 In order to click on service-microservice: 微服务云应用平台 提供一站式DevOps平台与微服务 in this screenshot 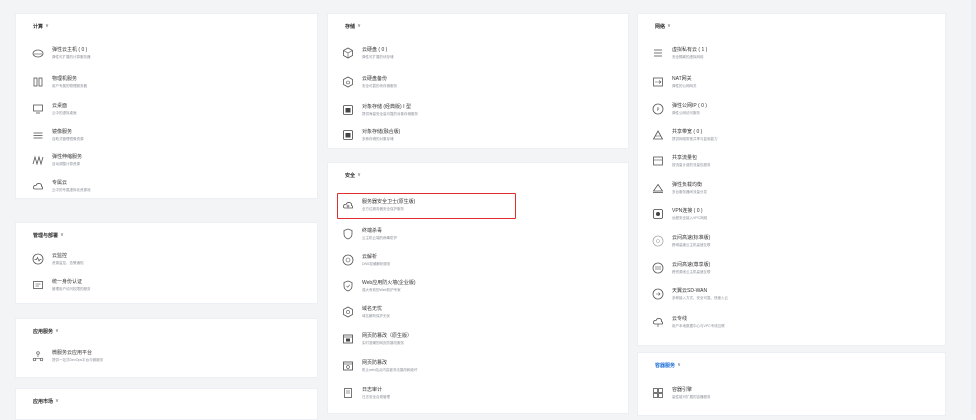, I will do `click(67, 356)`.